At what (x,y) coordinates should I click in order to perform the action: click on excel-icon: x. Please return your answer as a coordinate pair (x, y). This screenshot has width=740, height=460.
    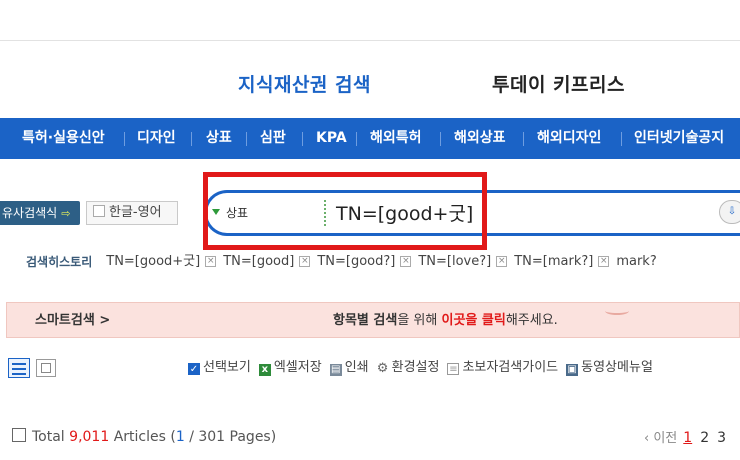
    Looking at the image, I should click on (264, 370).